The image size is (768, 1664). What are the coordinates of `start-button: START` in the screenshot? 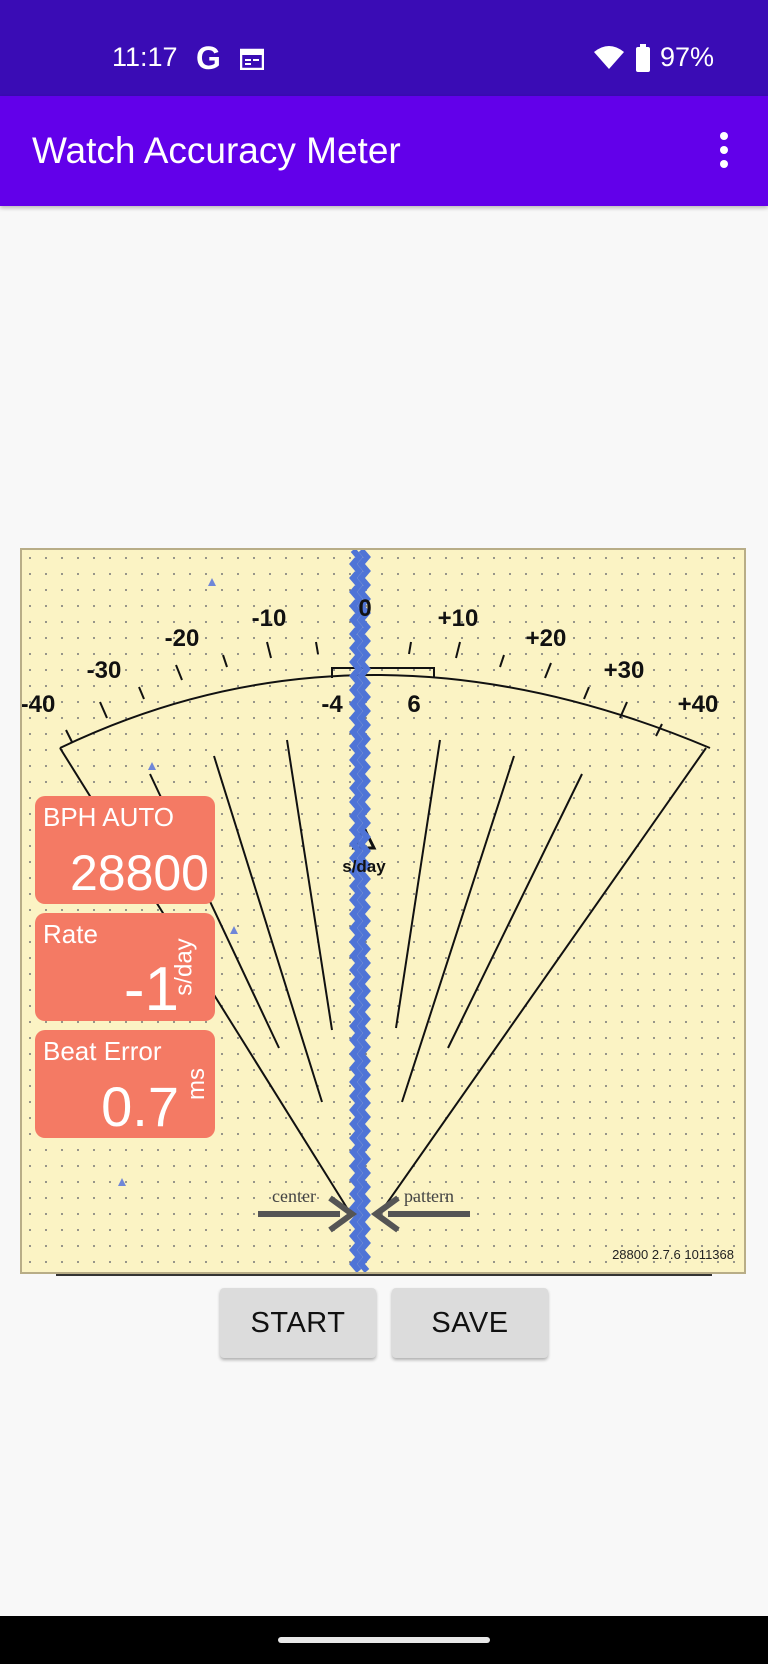 It's located at (298, 1323).